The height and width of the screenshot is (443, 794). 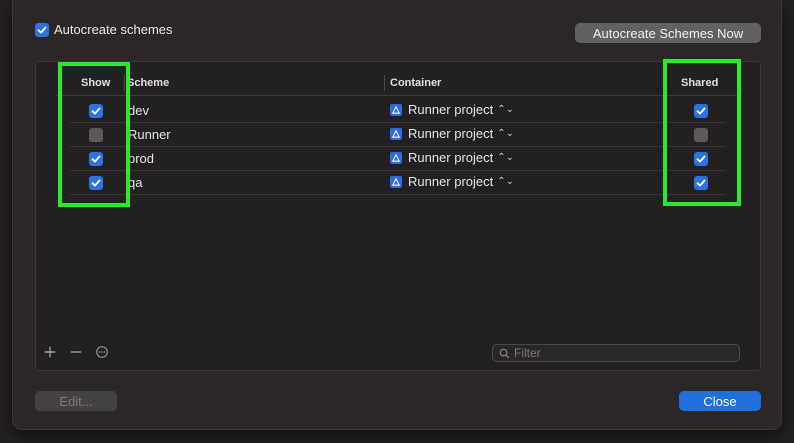 I want to click on table-row: dev Runner project ⌃⌄, so click(x=398, y=111).